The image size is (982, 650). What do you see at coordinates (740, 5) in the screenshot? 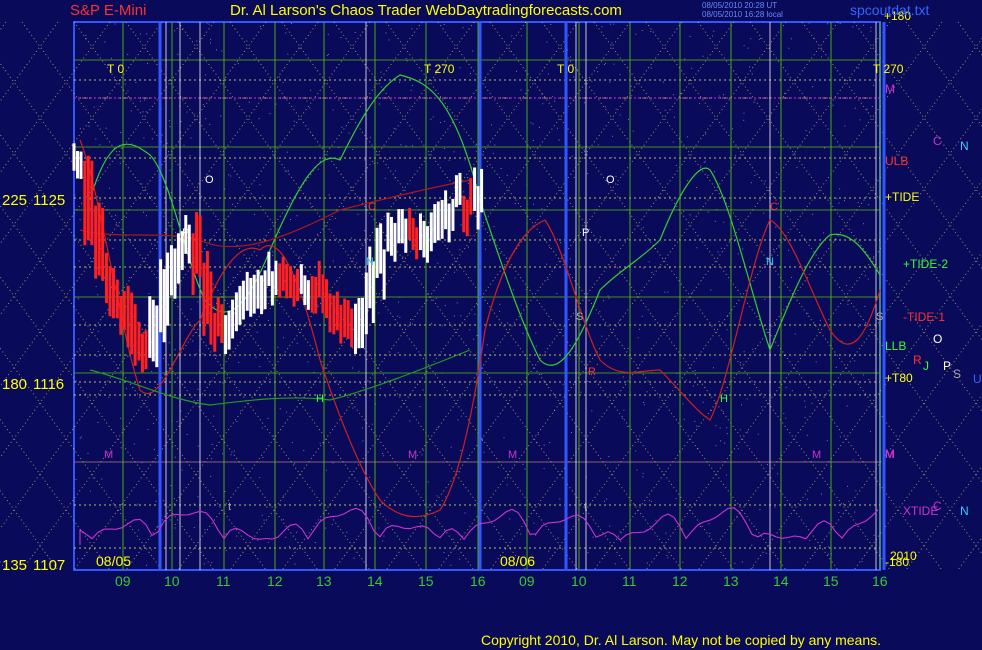
I see `timestamp-ut: 08/05/2010 20:28 UT` at bounding box center [740, 5].